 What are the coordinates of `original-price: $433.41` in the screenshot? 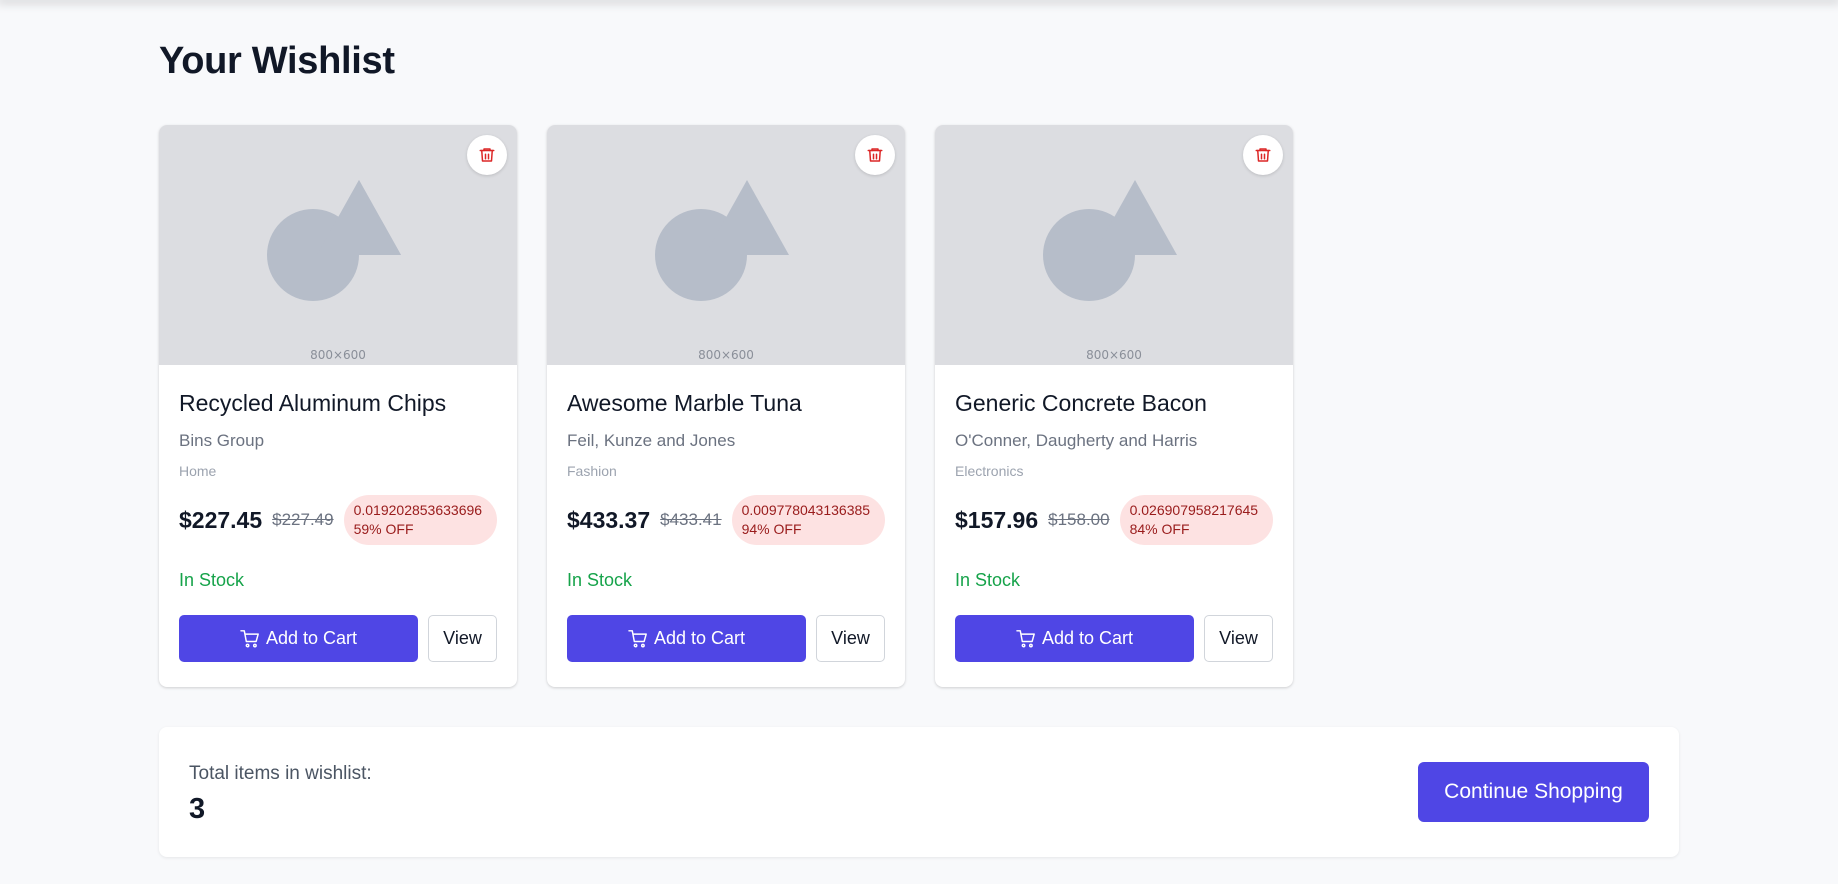 It's located at (691, 519).